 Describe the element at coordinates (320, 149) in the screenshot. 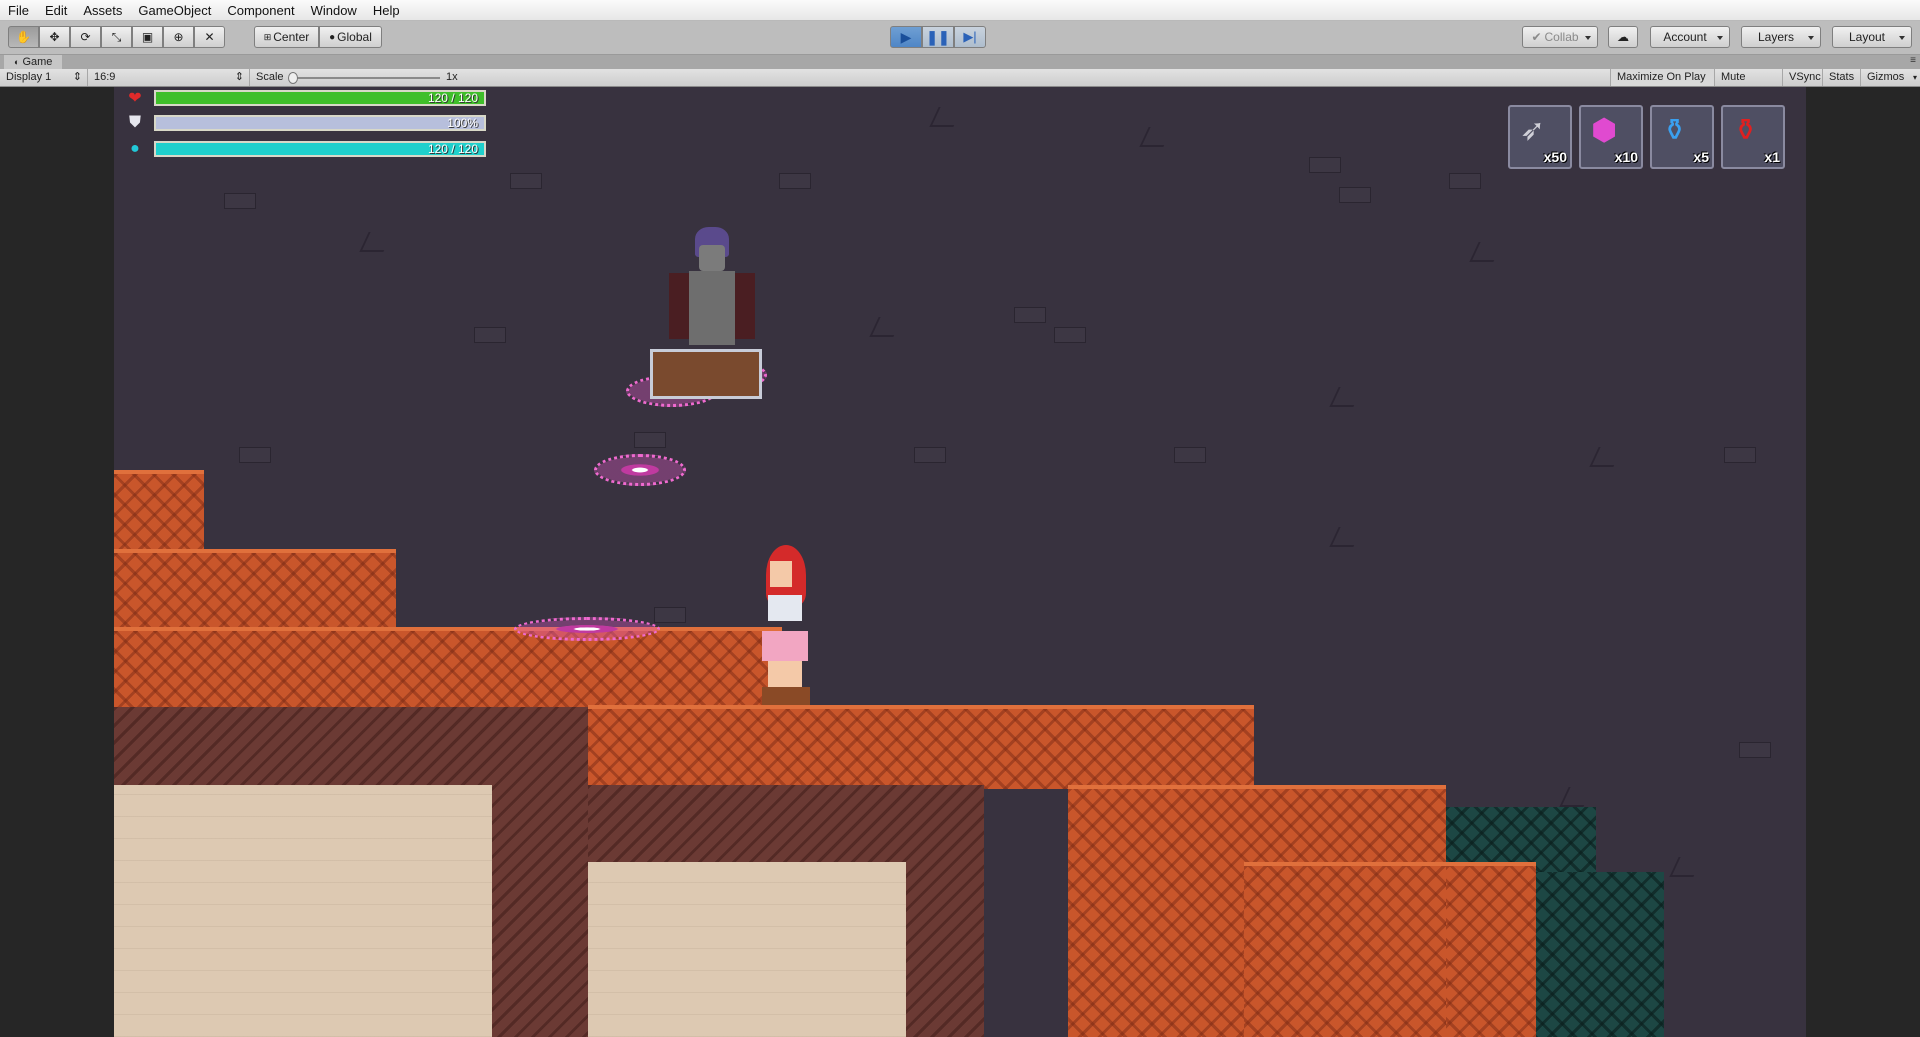

I see `mana-bar: 120 / 120` at that location.